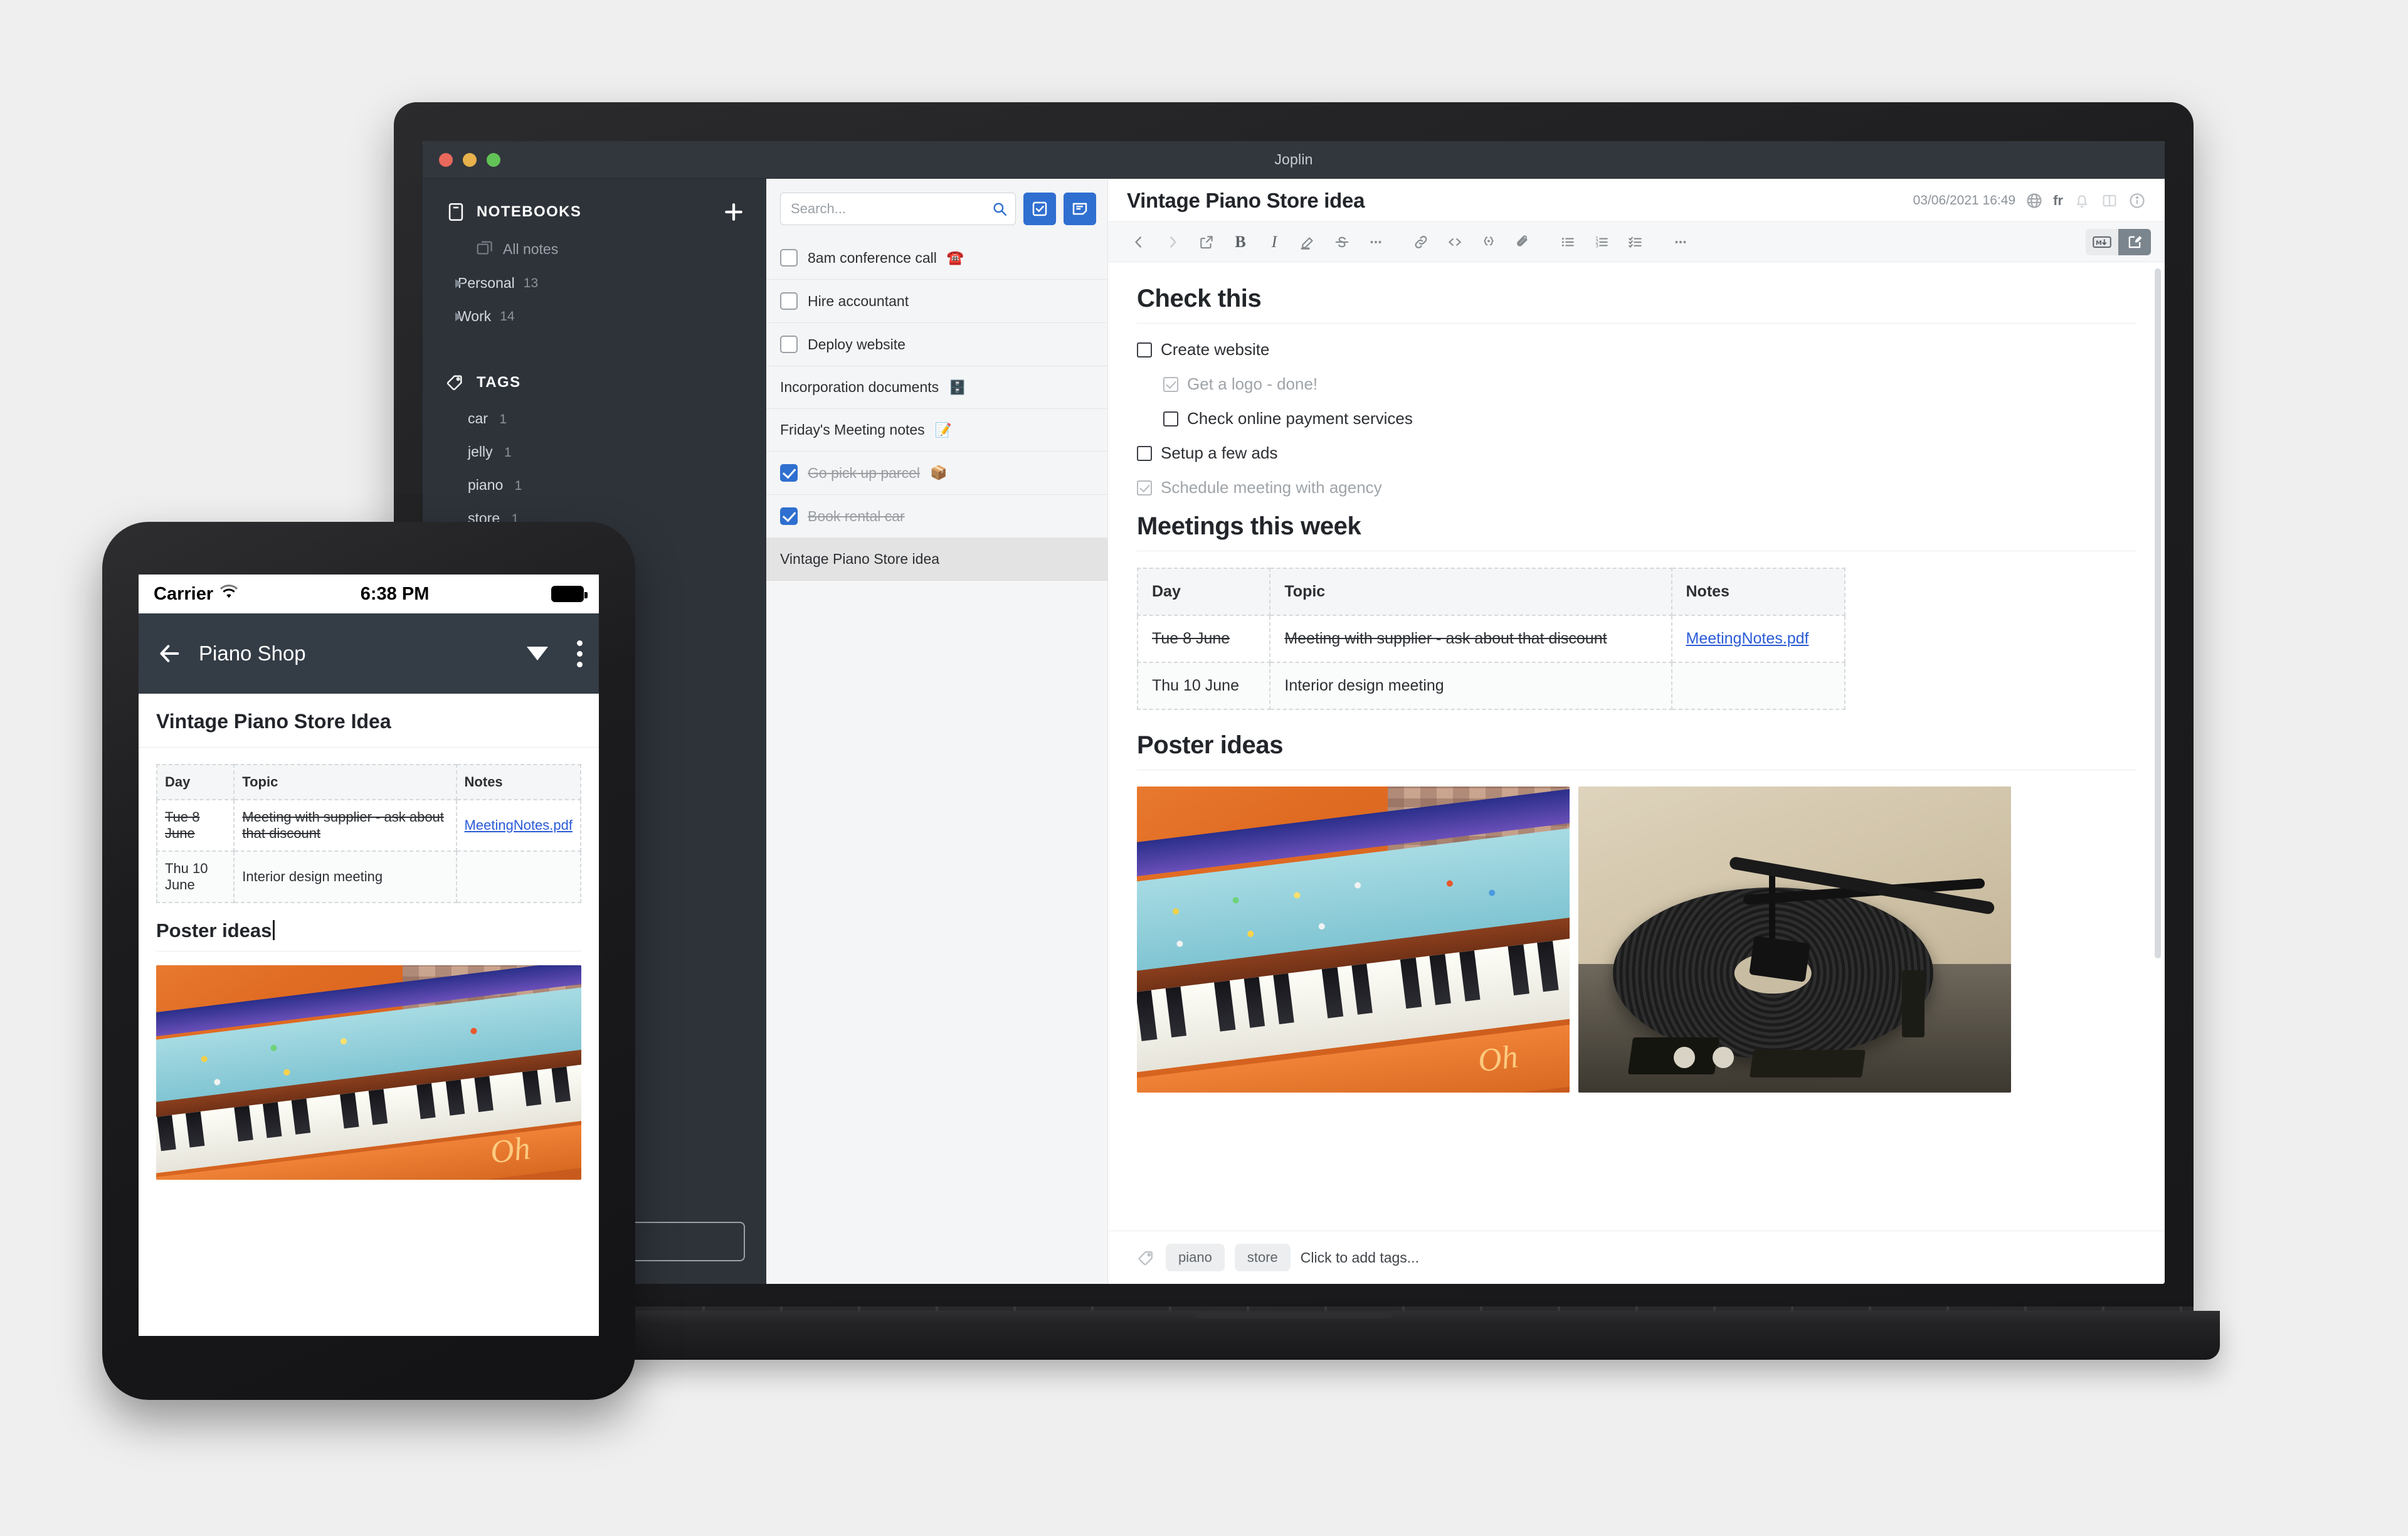 This screenshot has height=1536, width=2408. Describe the element at coordinates (1681, 243) in the screenshot. I see `toolbar-overflow-icon` at that location.